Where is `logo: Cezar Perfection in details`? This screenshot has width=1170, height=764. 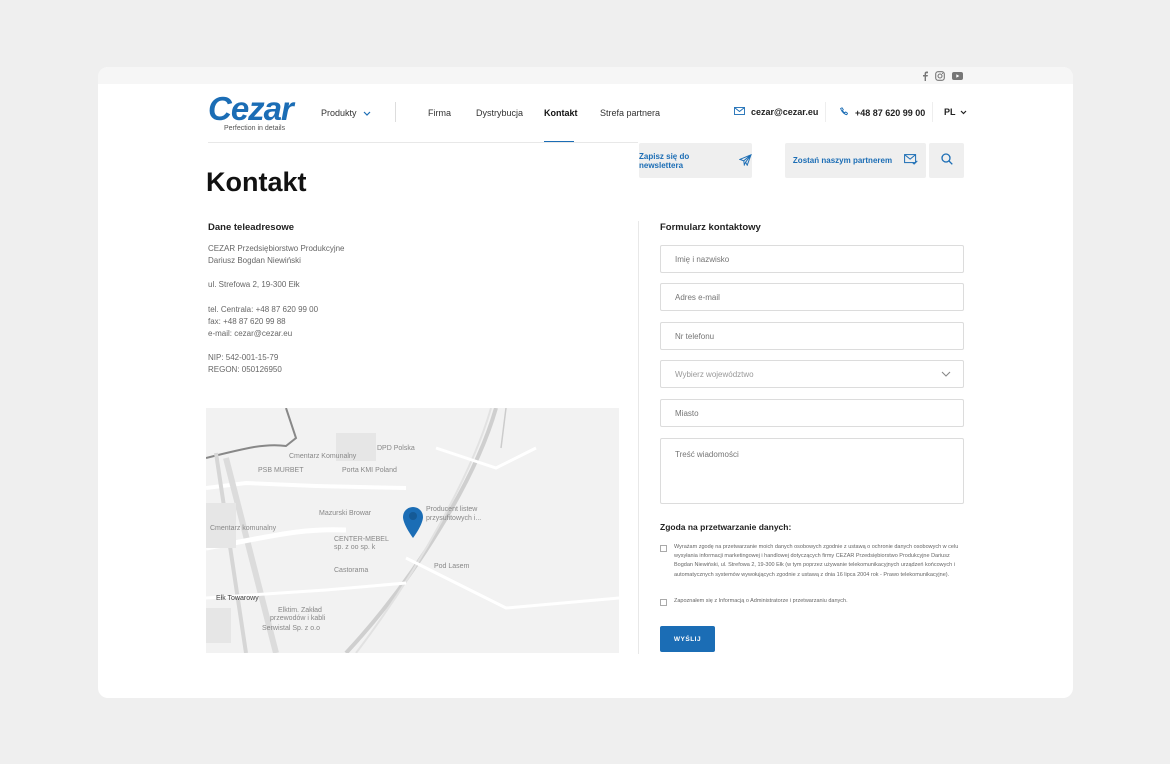 logo: Cezar Perfection in details is located at coordinates (251, 111).